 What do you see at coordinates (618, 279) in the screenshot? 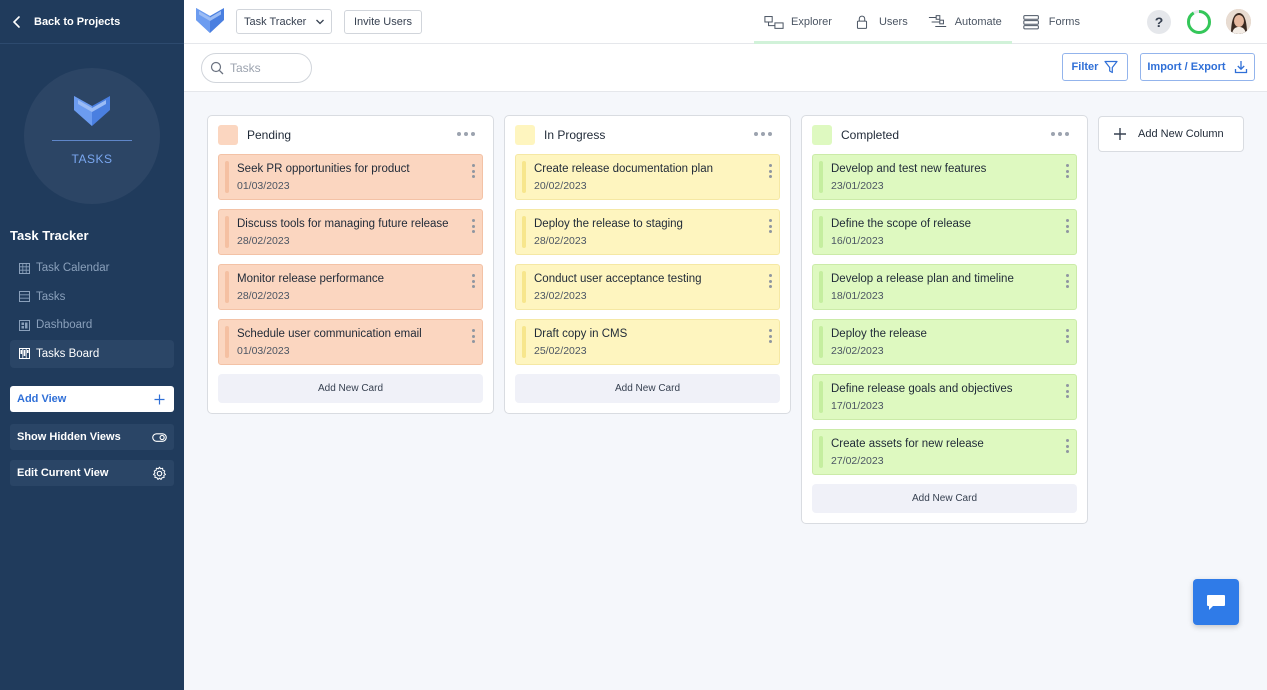
I see `card-title: Conduct user acceptance testing` at bounding box center [618, 279].